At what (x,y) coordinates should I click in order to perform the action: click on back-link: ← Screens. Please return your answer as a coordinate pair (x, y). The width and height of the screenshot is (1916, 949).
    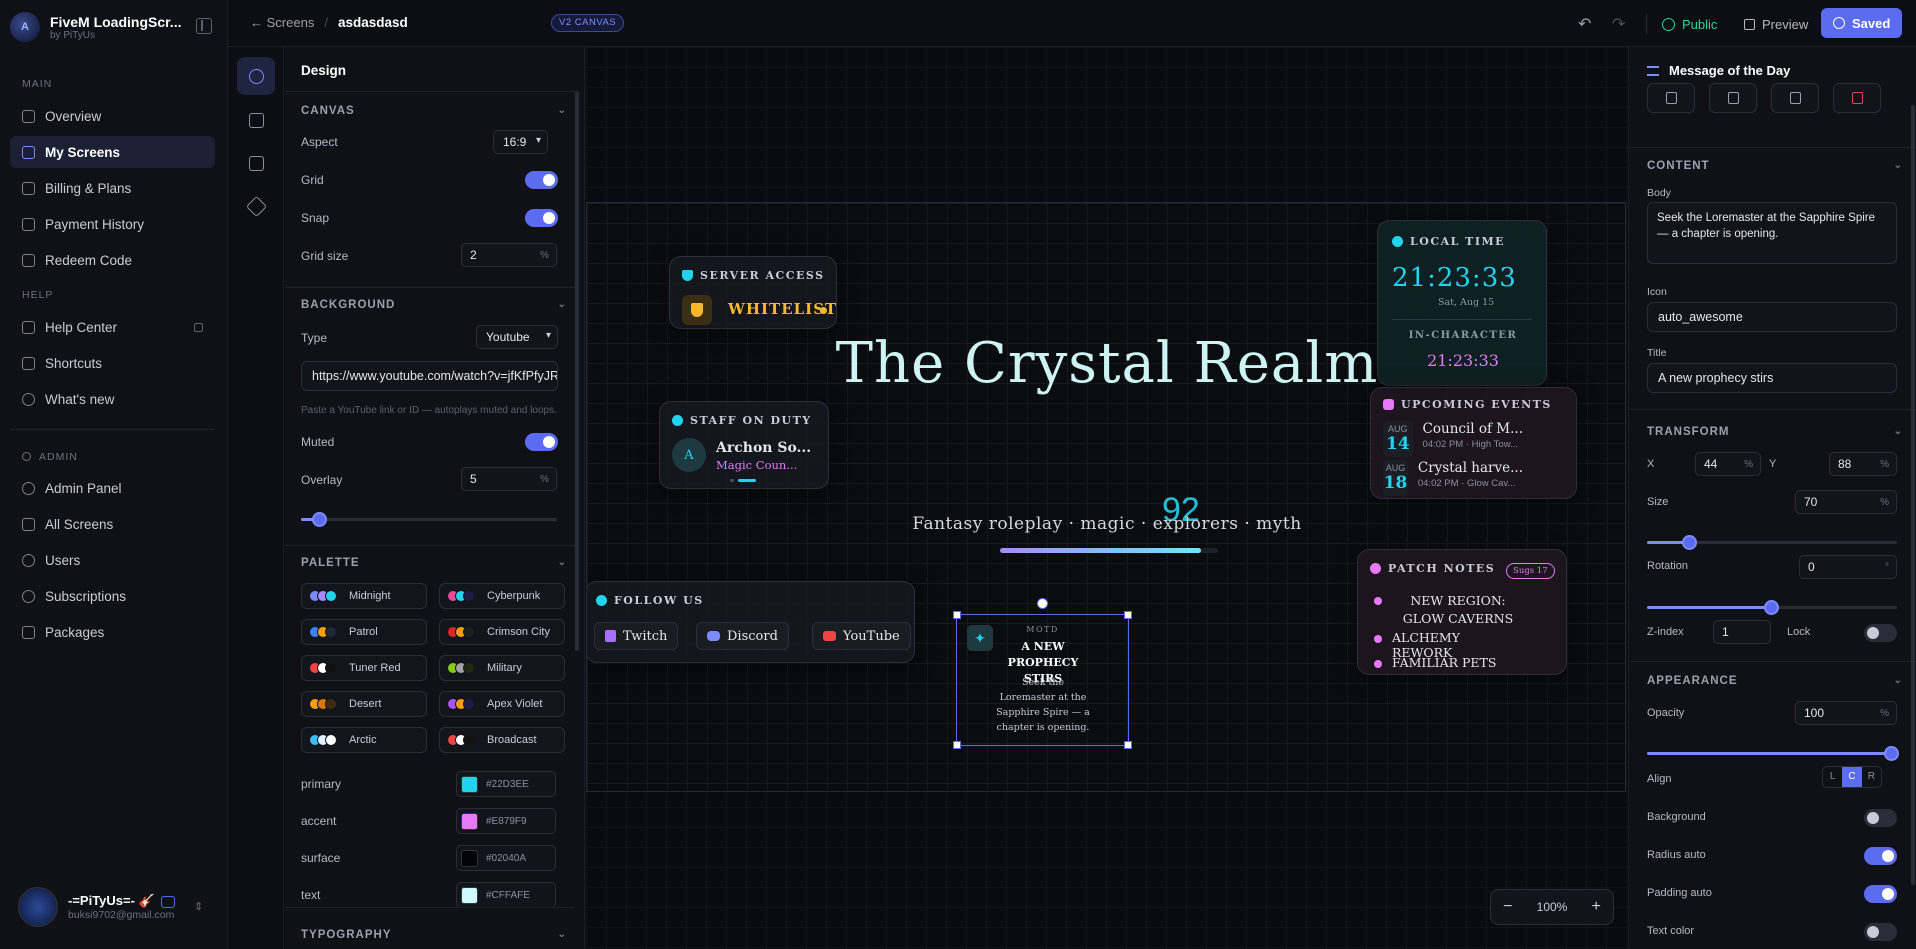
    Looking at the image, I should click on (282, 22).